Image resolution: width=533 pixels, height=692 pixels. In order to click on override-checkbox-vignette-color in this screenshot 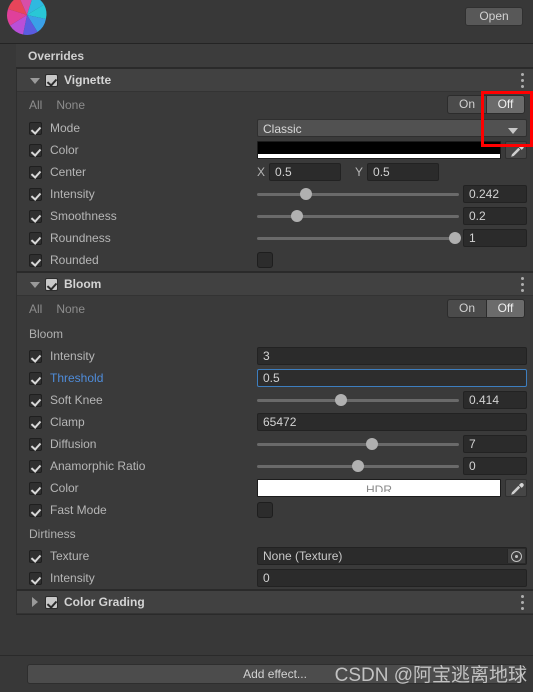, I will do `click(35, 150)`.